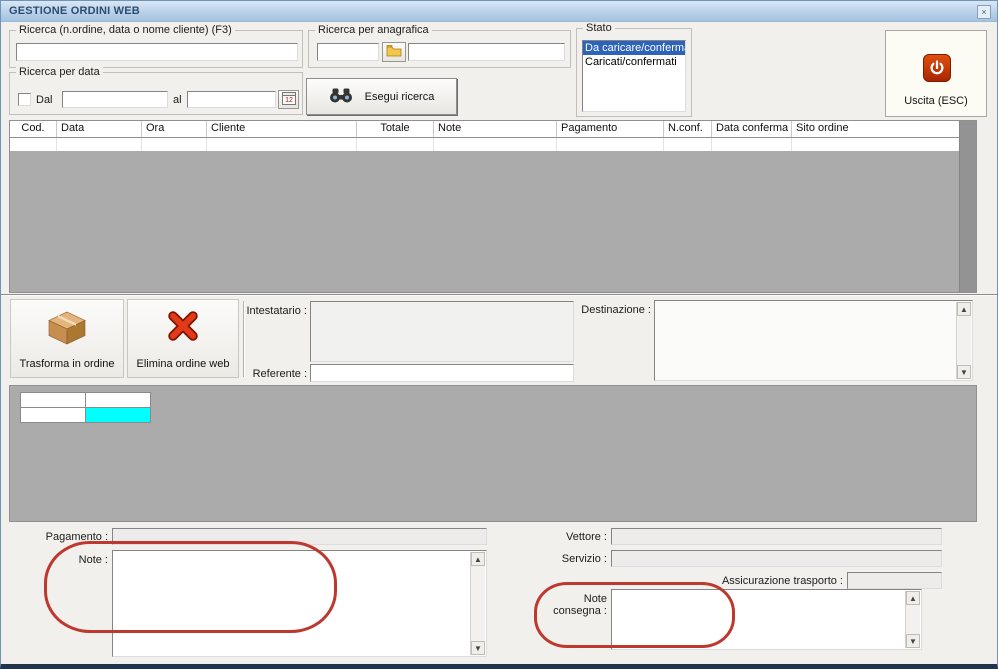 This screenshot has height=669, width=998. Describe the element at coordinates (442, 373) in the screenshot. I see `referente-input` at that location.